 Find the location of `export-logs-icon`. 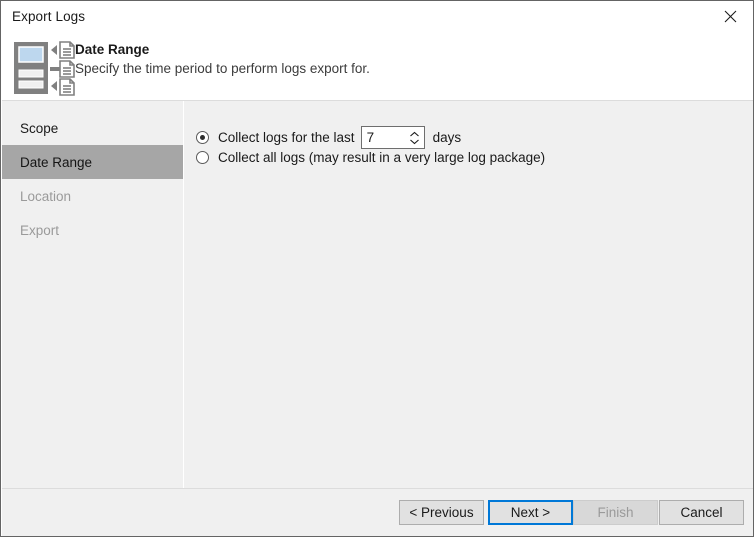

export-logs-icon is located at coordinates (46, 68).